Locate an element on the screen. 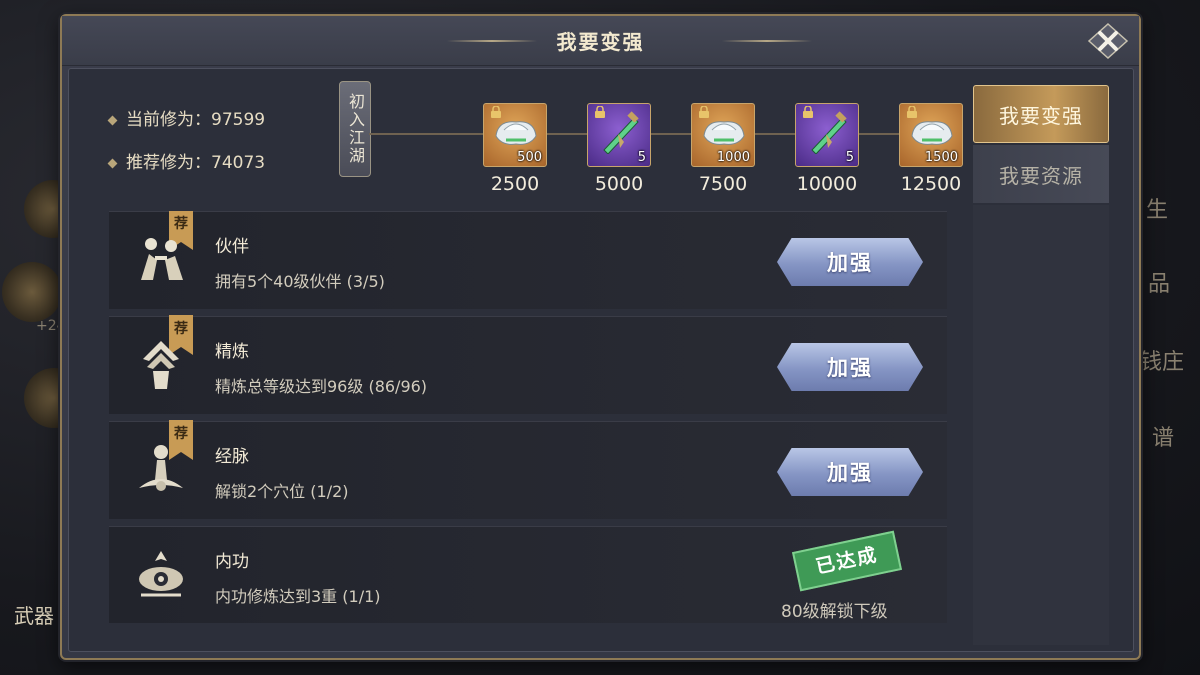  close-icon is located at coordinates (1108, 41).